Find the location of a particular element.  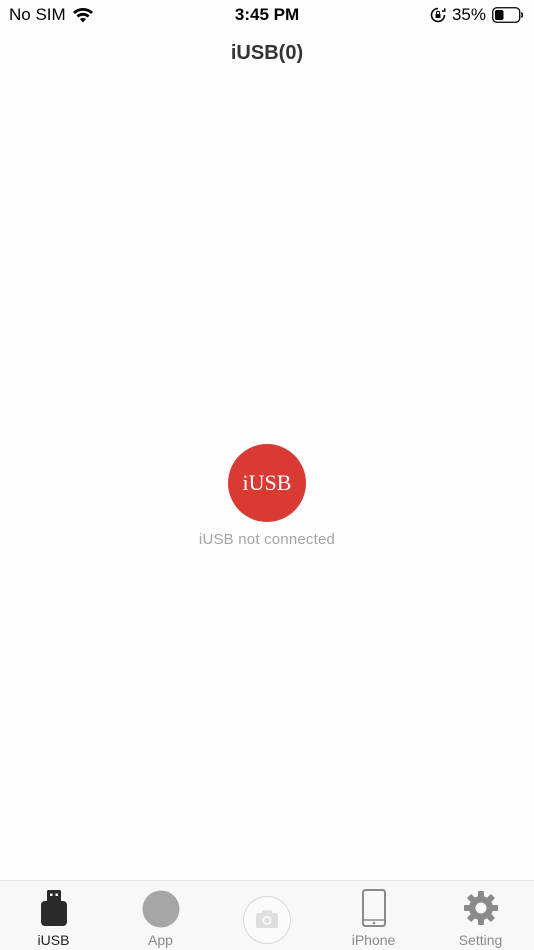

status-bar: No SIM 3:45 PM 35% is located at coordinates (267, 14).